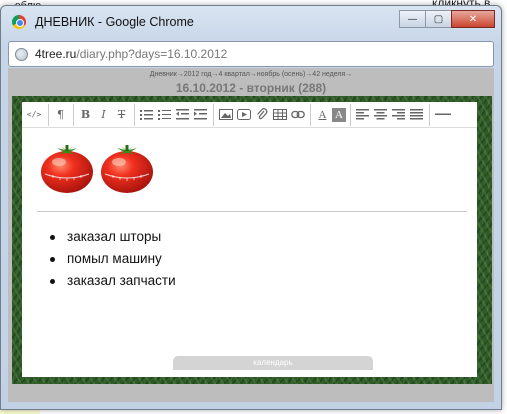 Image resolution: width=507 pixels, height=414 pixels. What do you see at coordinates (438, 19) in the screenshot?
I see `maximize-button: ▢` at bounding box center [438, 19].